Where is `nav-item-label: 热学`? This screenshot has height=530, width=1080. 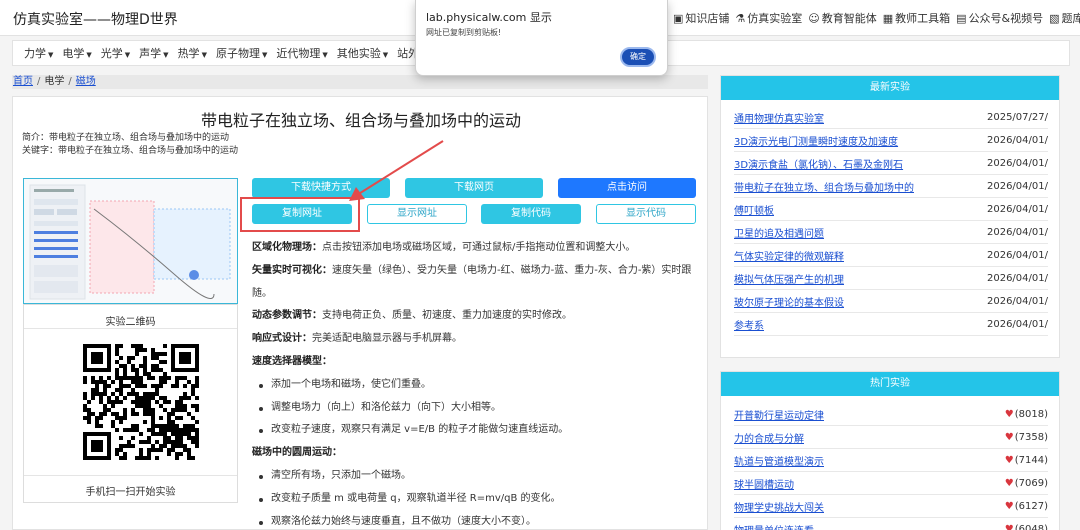
nav-item-label: 热学 is located at coordinates (188, 53).